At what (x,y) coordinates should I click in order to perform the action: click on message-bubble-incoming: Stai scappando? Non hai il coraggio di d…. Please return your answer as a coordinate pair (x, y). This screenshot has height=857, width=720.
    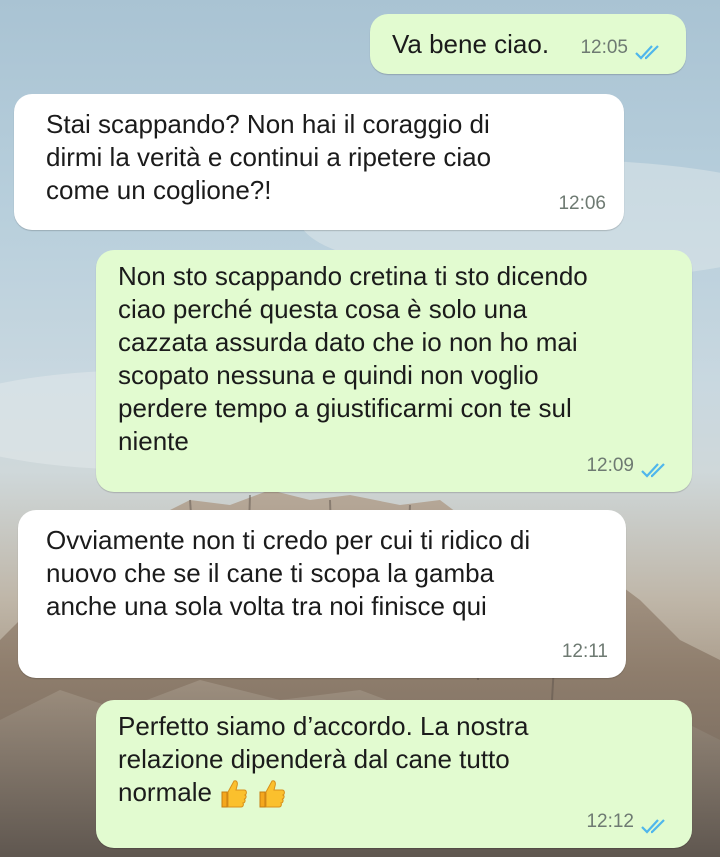
    Looking at the image, I should click on (319, 162).